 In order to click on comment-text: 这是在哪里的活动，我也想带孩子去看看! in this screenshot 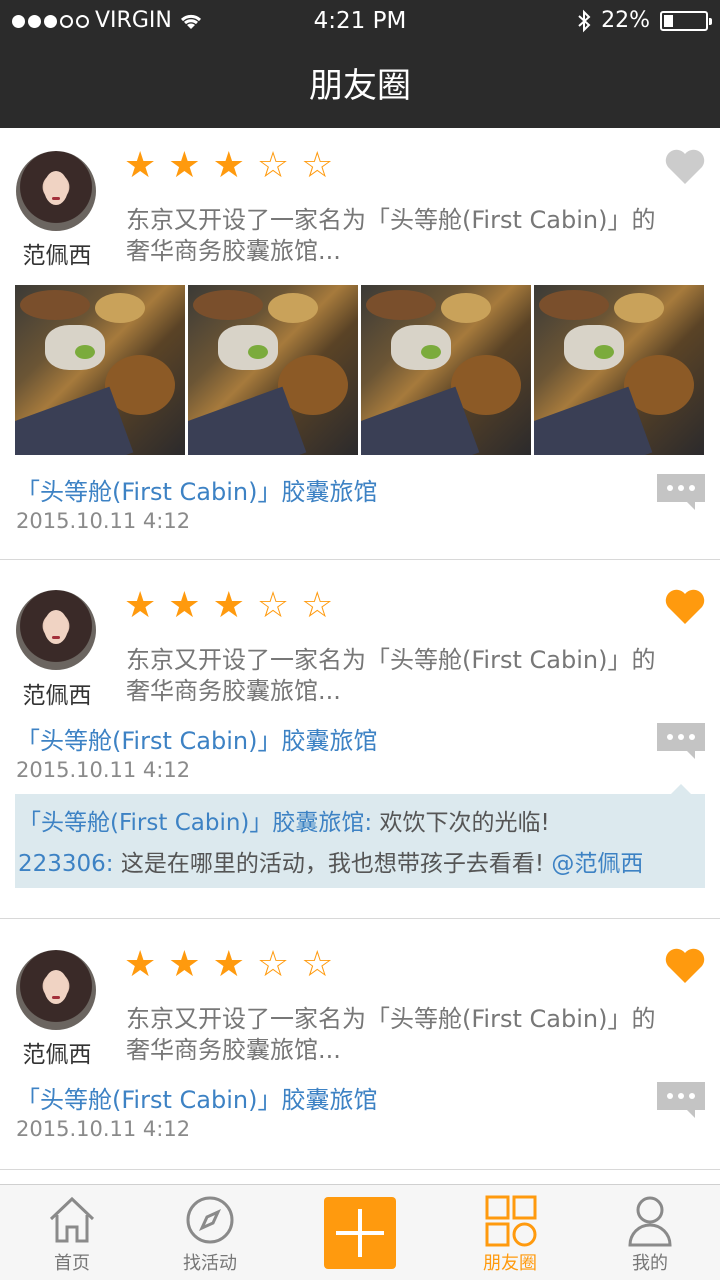, I will do `click(332, 864)`.